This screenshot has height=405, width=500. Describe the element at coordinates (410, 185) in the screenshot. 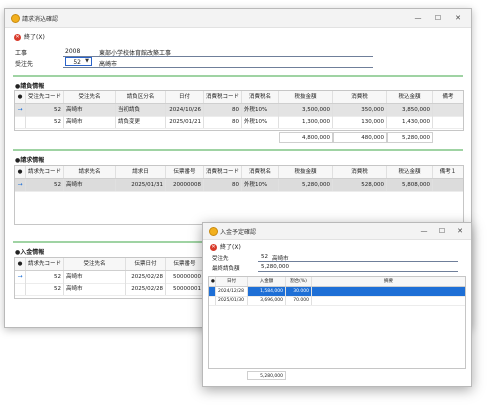

I see `cell-amount-incl: 5,808,000` at that location.